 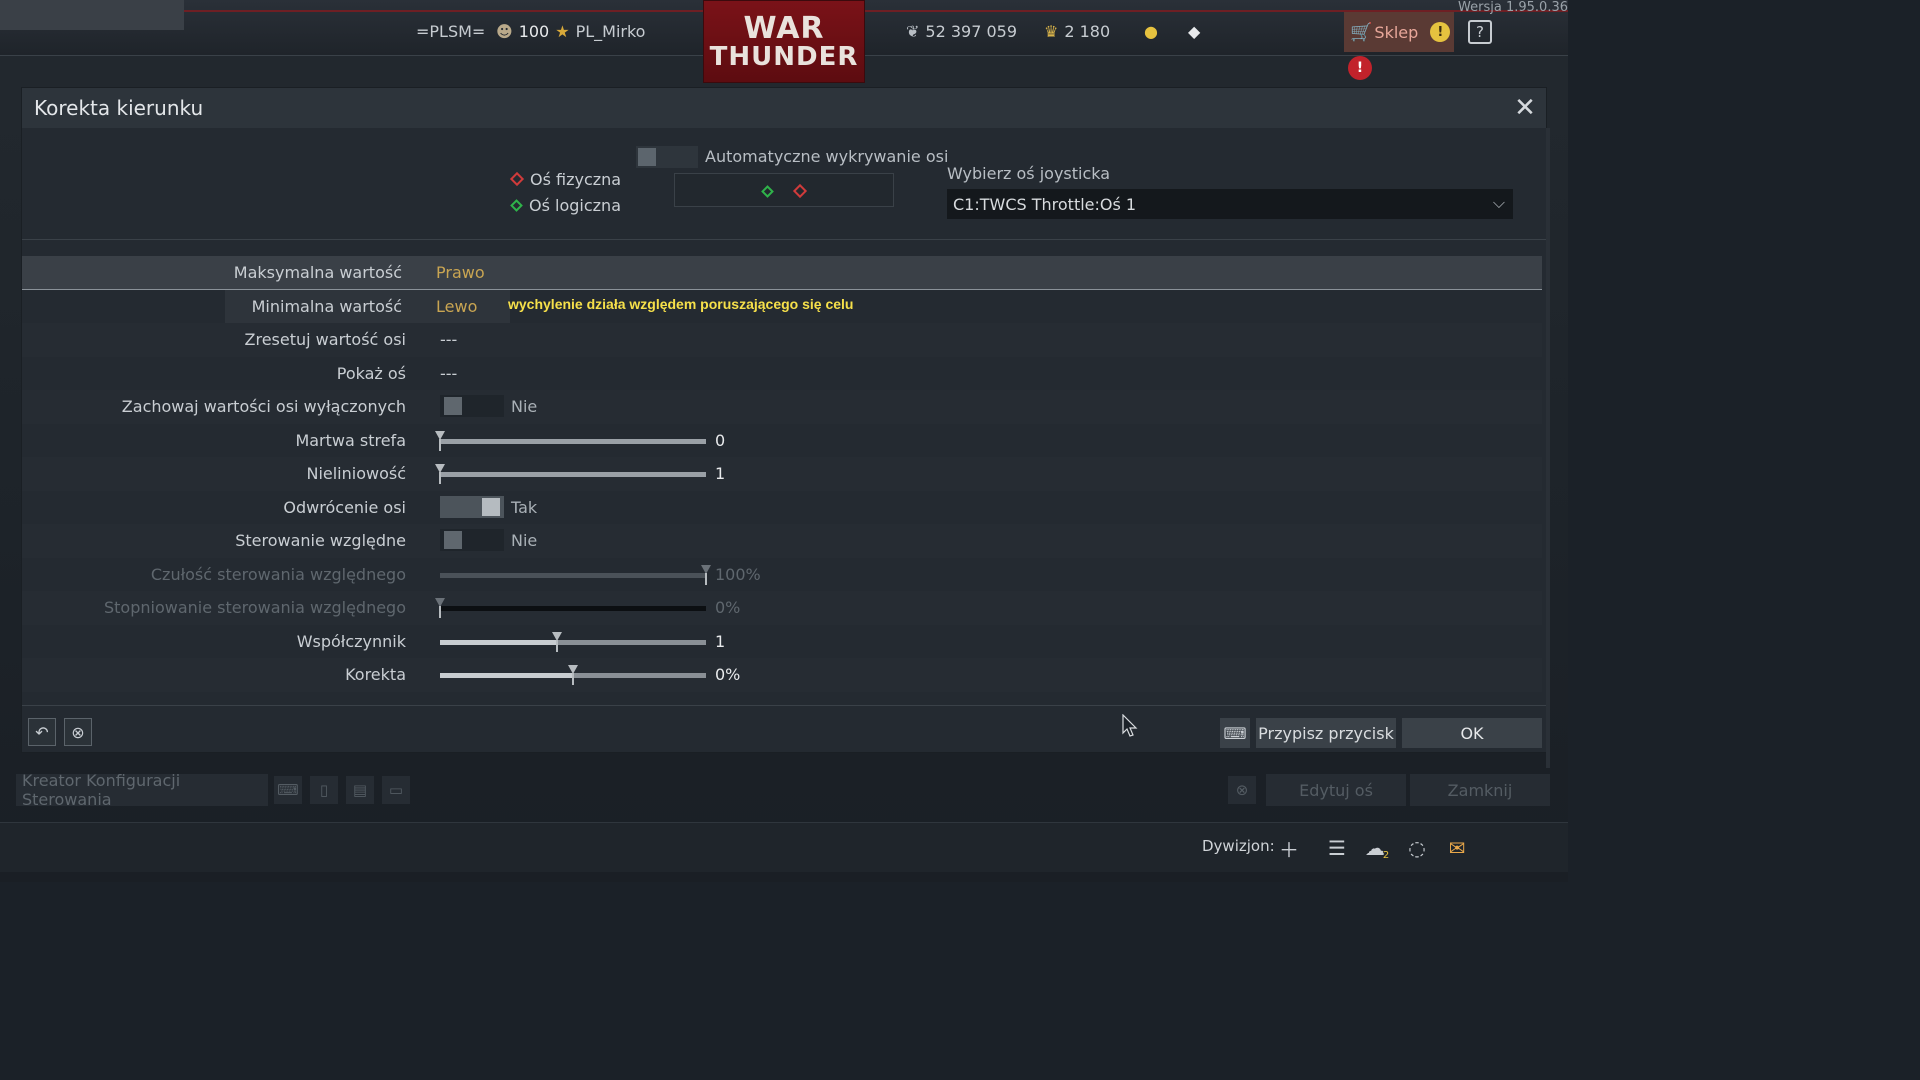 I want to click on keyboard-icon: ⌨, so click(x=288, y=790).